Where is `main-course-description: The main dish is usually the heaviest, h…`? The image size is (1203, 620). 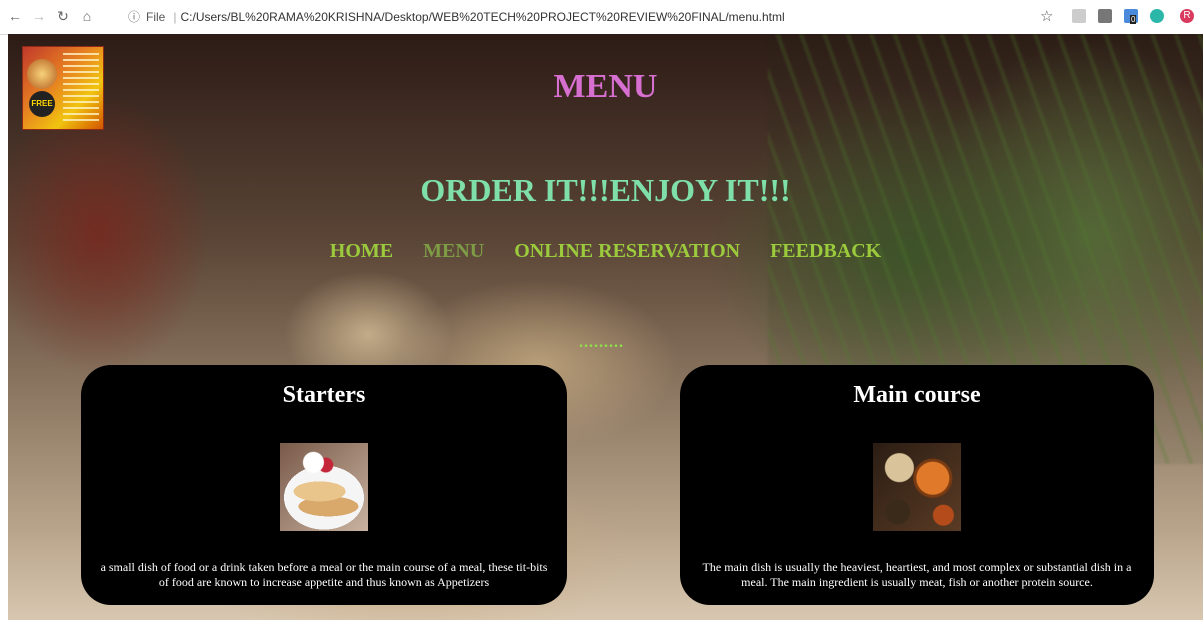 main-course-description: The main dish is usually the heaviest, h… is located at coordinates (917, 574).